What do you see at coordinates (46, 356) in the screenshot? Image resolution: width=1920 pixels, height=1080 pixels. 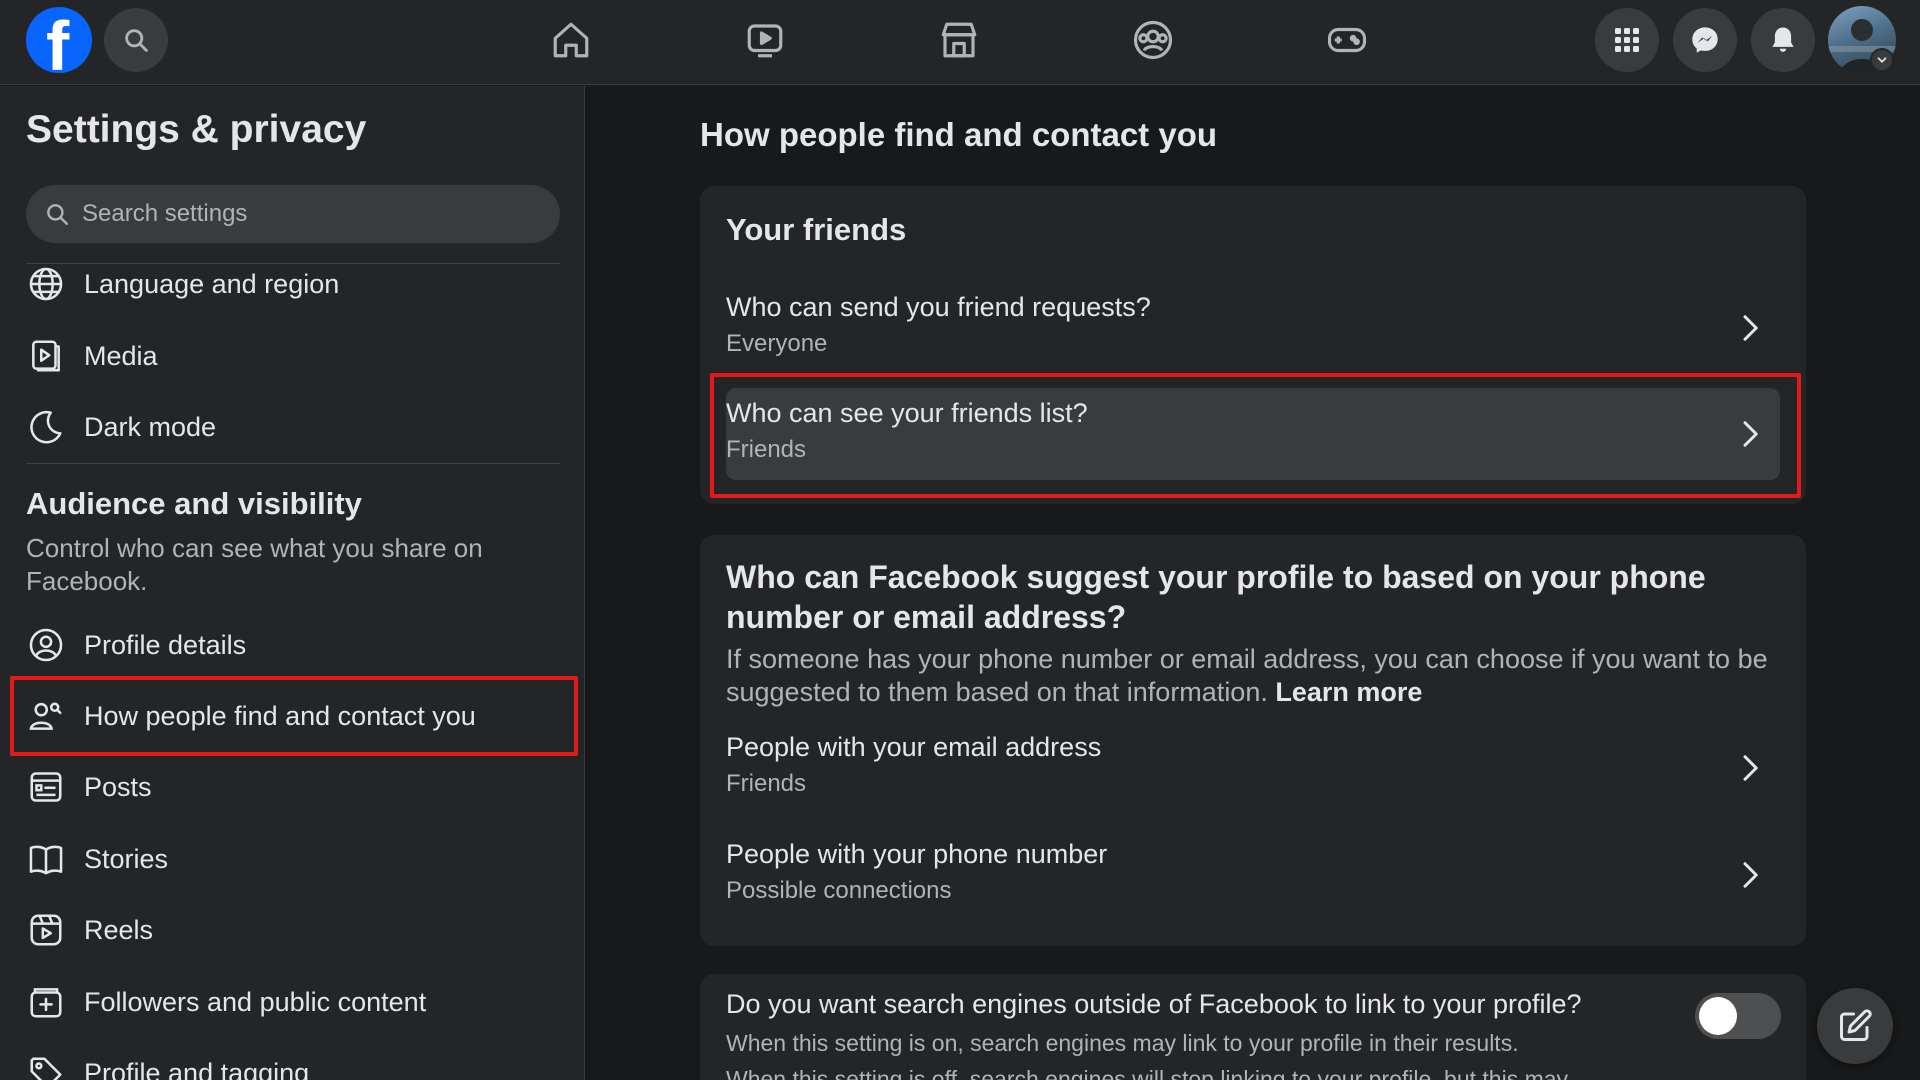 I see `media-icon` at bounding box center [46, 356].